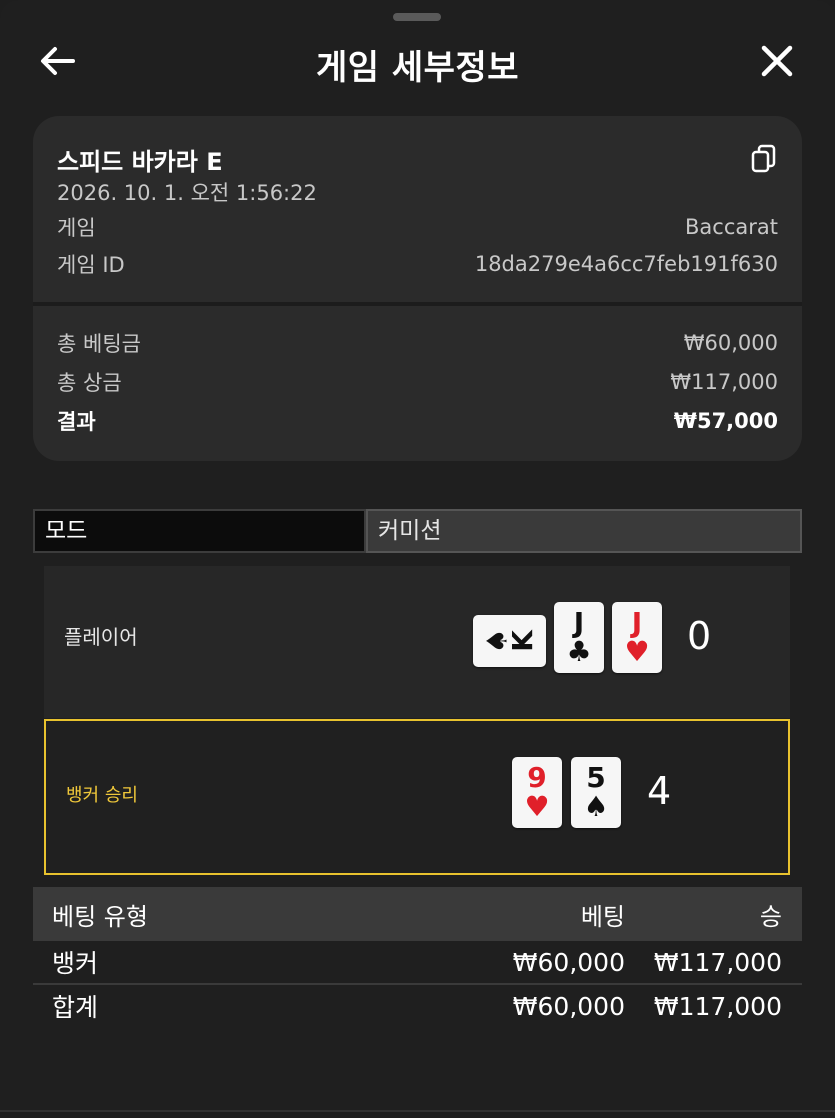 The image size is (835, 1118). I want to click on tab-bar: 모드 커미션, so click(417, 531).